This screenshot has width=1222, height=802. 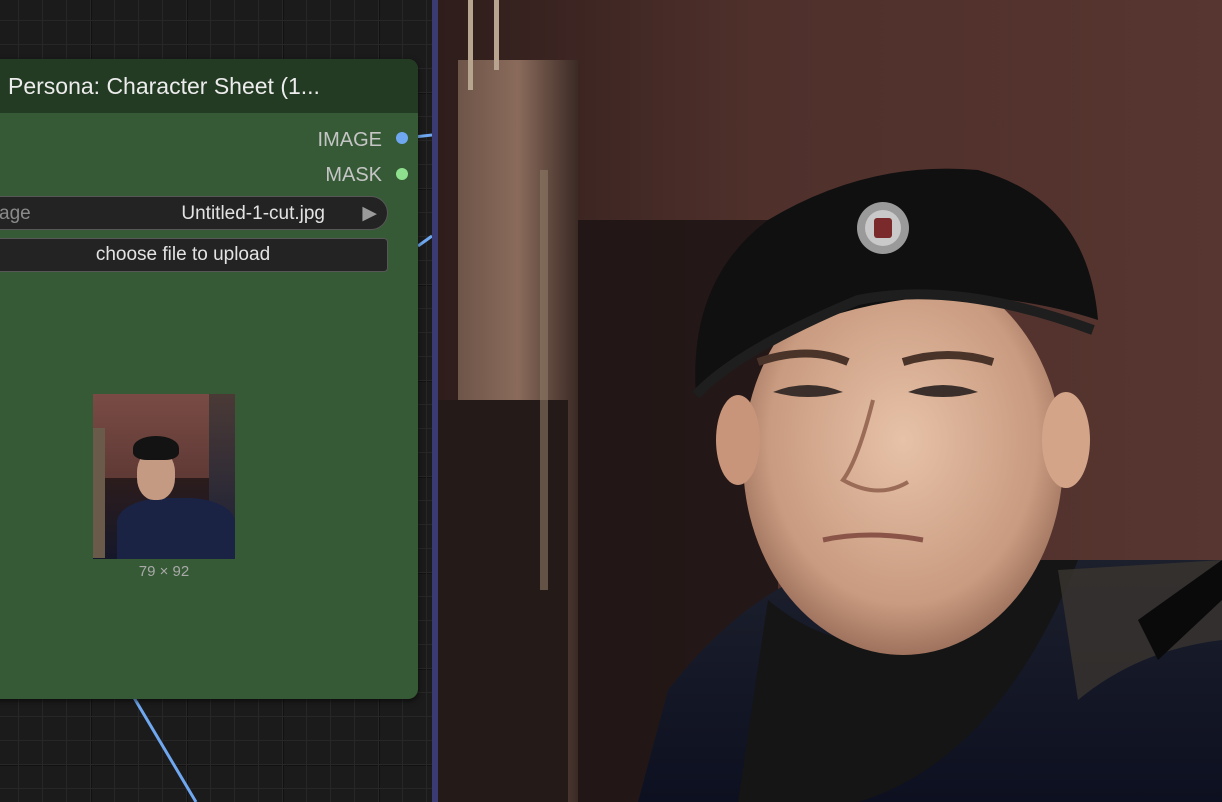 I want to click on image-combo-label: image, so click(x=15, y=213).